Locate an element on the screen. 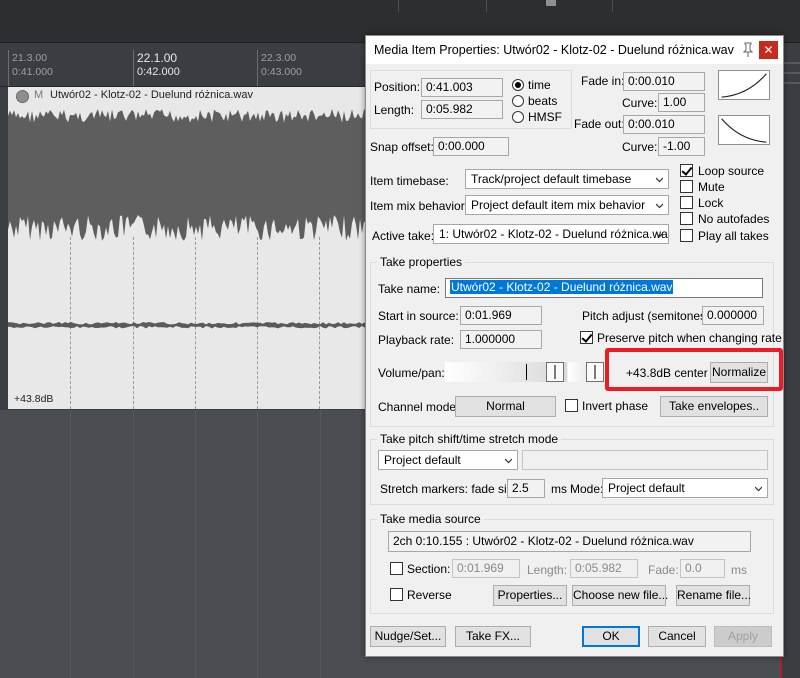 The width and height of the screenshot is (800, 678). invert-phase-checkbox is located at coordinates (571, 405).